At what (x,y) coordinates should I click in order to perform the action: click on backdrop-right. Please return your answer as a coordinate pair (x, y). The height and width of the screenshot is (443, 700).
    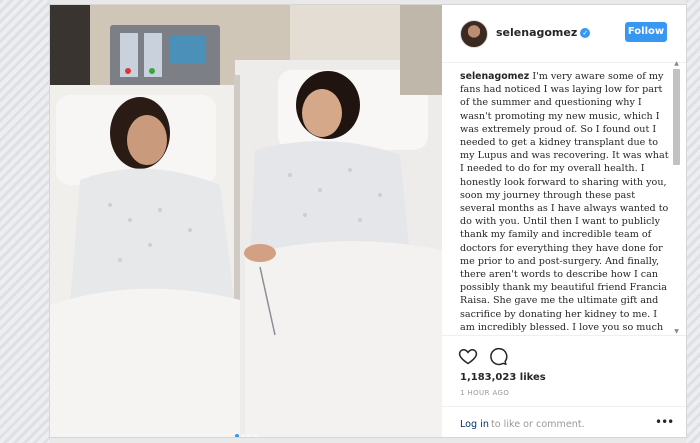
    Looking at the image, I should click on (693, 221).